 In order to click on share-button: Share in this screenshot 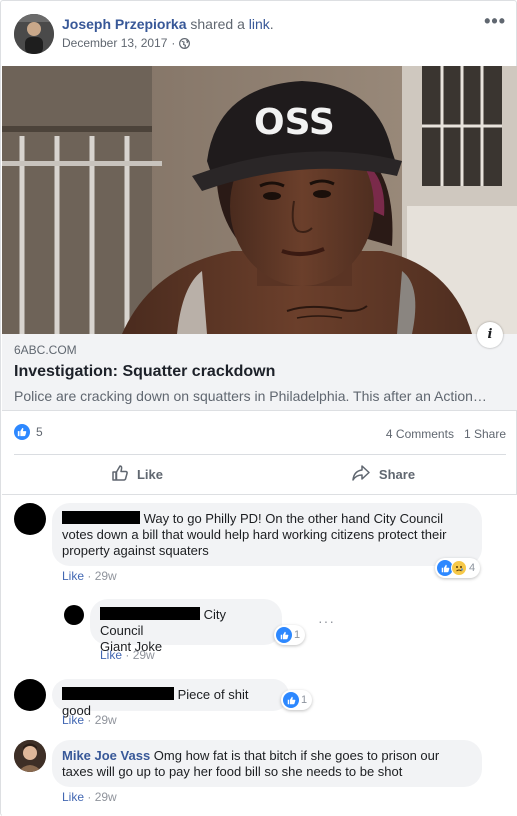, I will do `click(383, 474)`.